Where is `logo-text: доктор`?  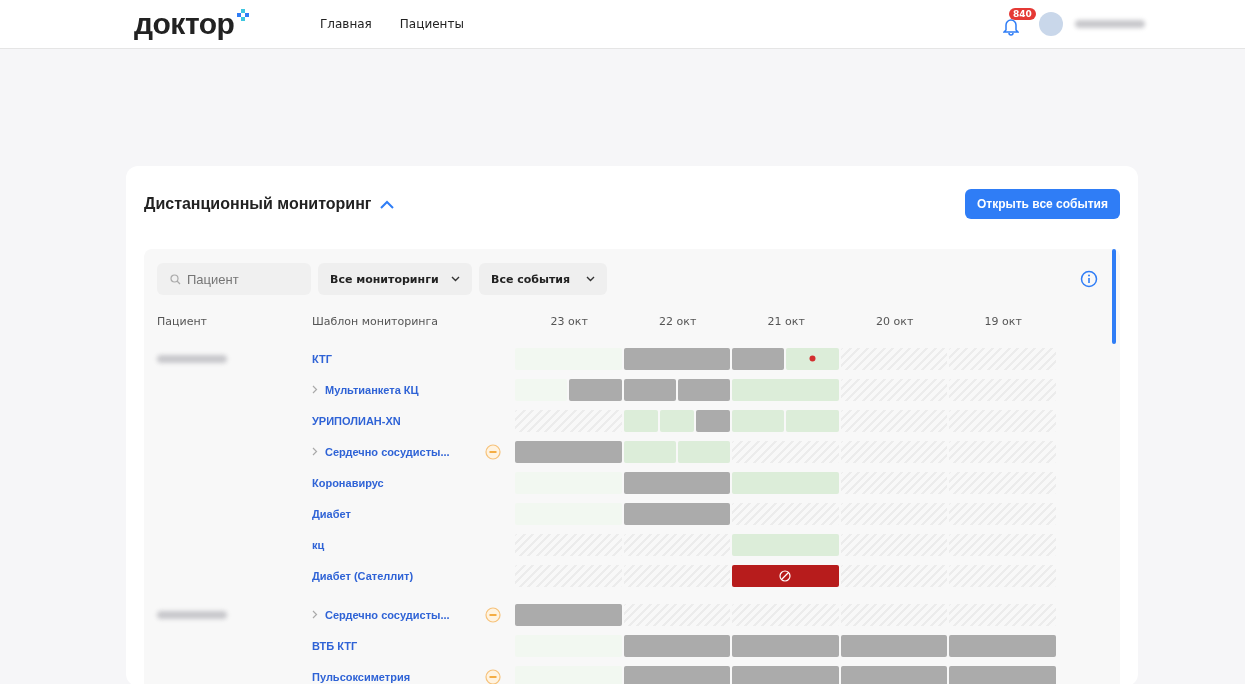 logo-text: доктор is located at coordinates (184, 24).